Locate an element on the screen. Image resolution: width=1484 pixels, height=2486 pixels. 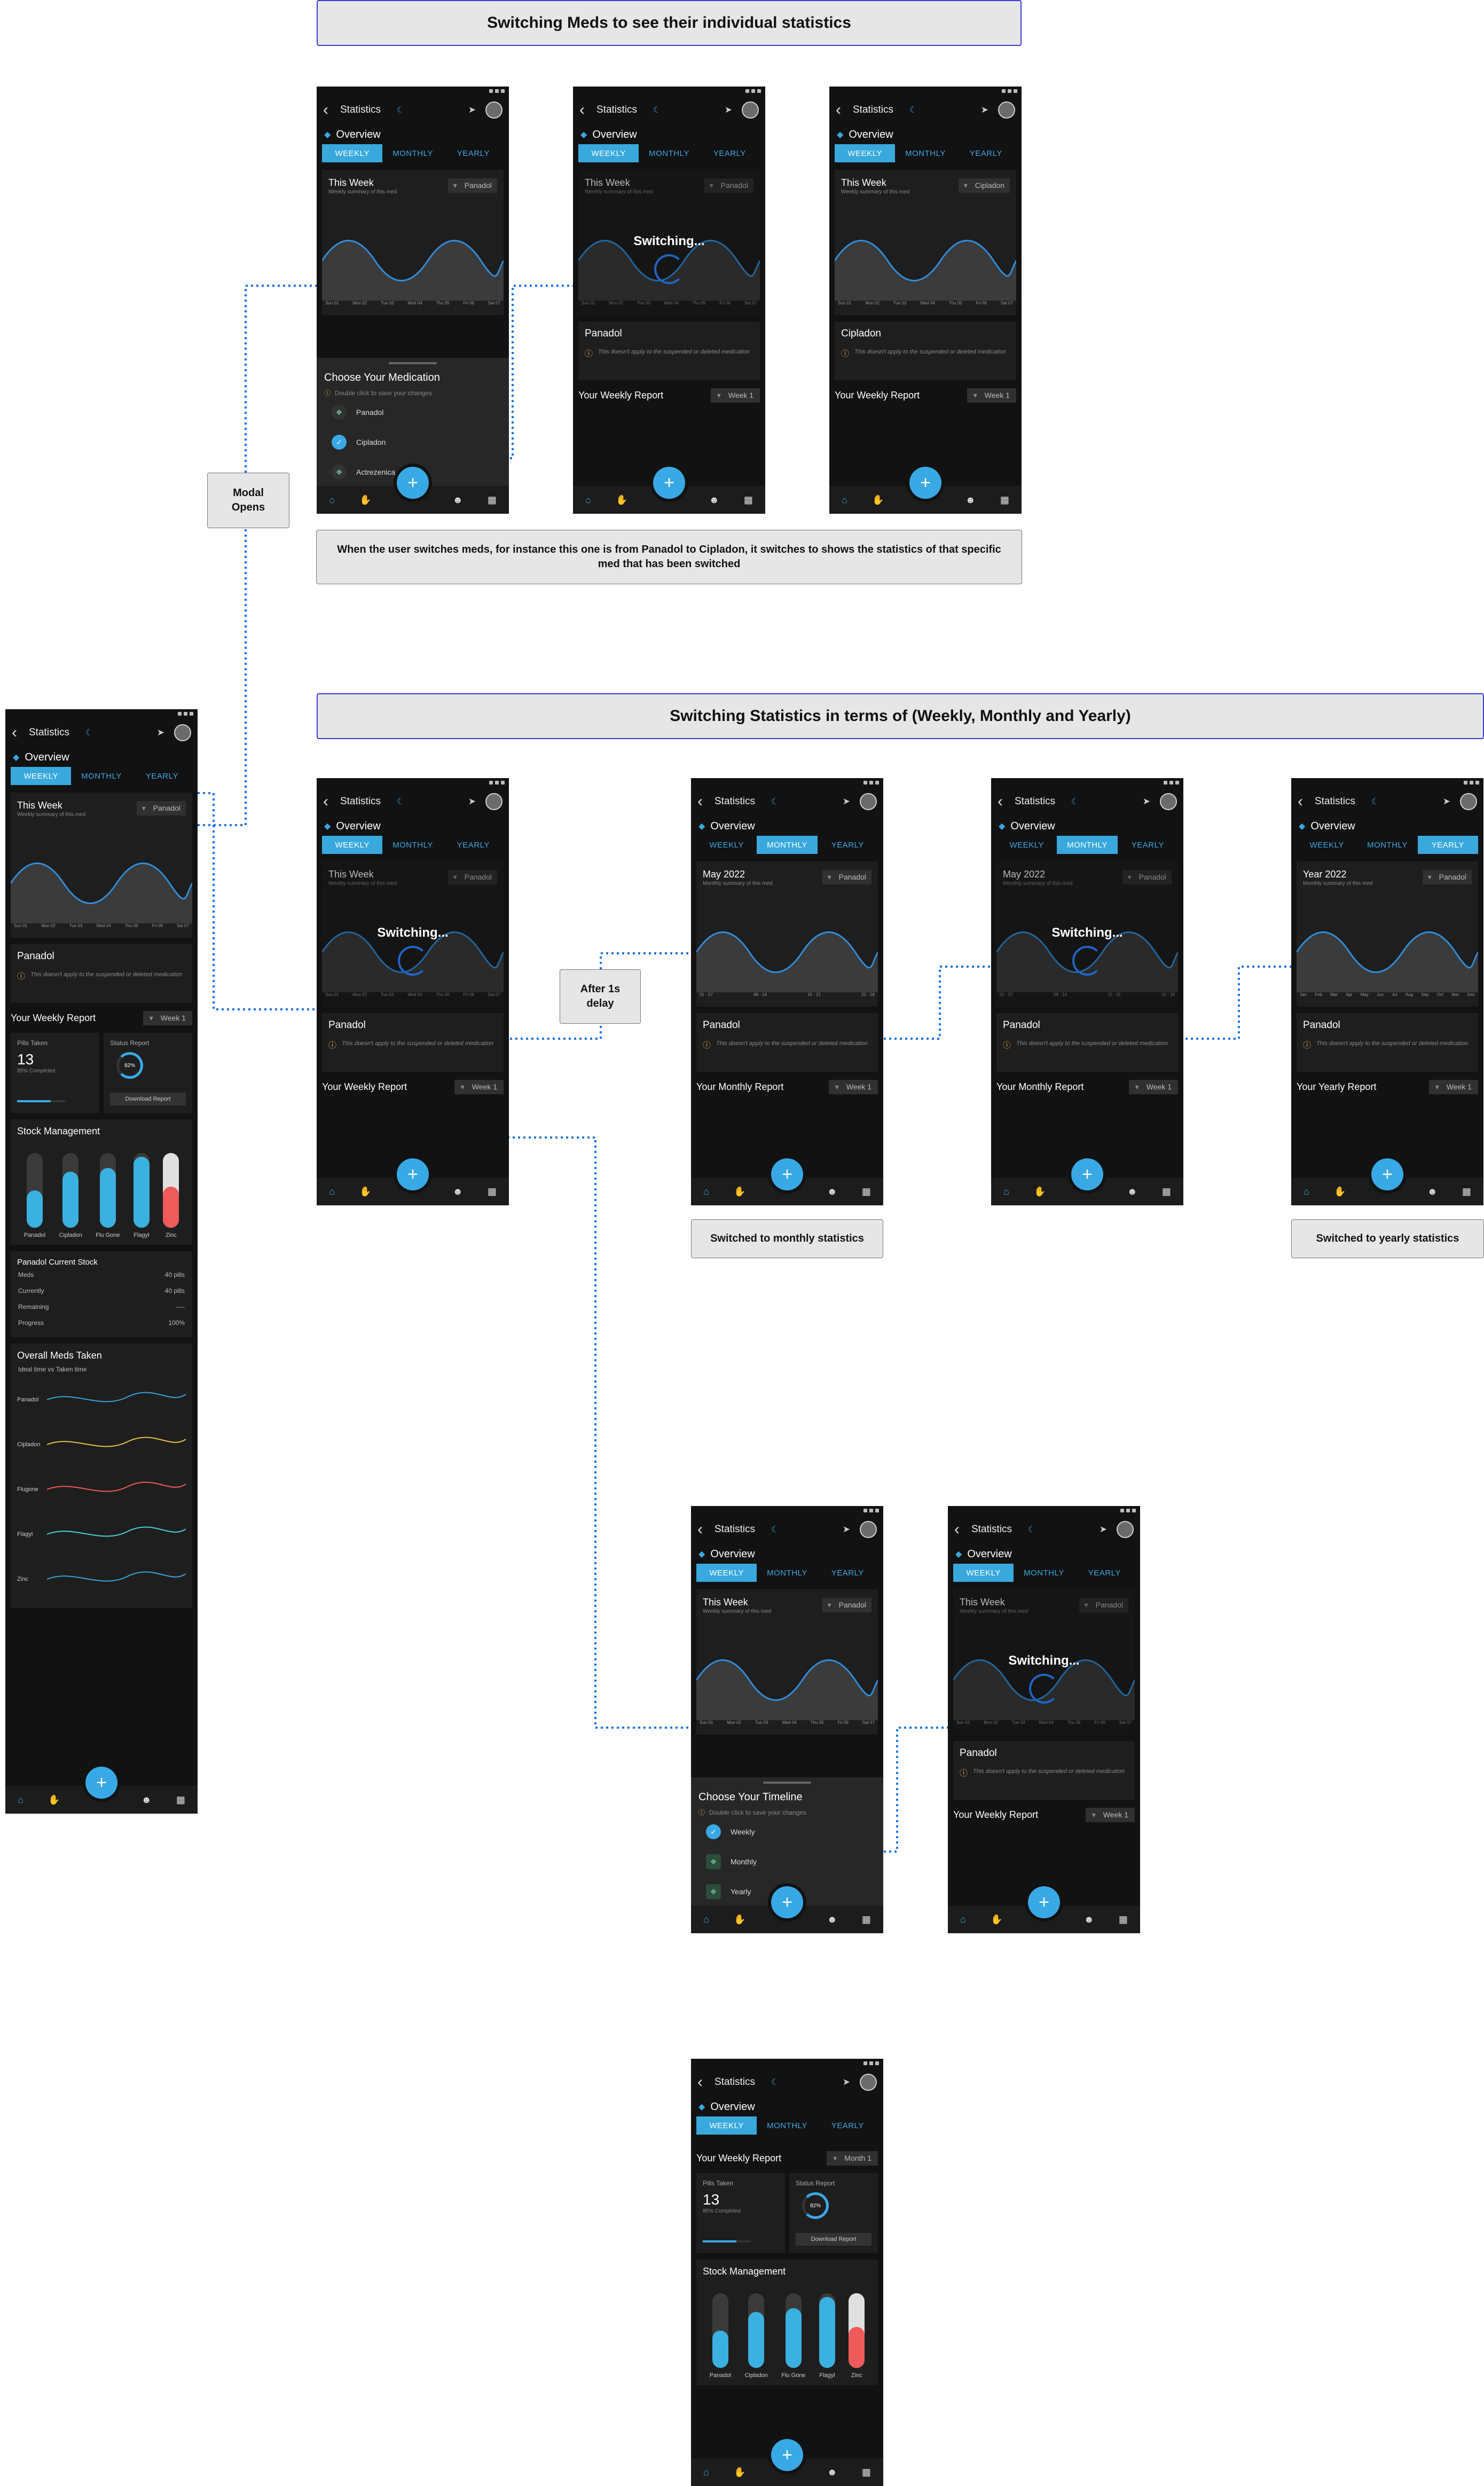
modal-option: ✓ Weekly is located at coordinates (787, 1832).